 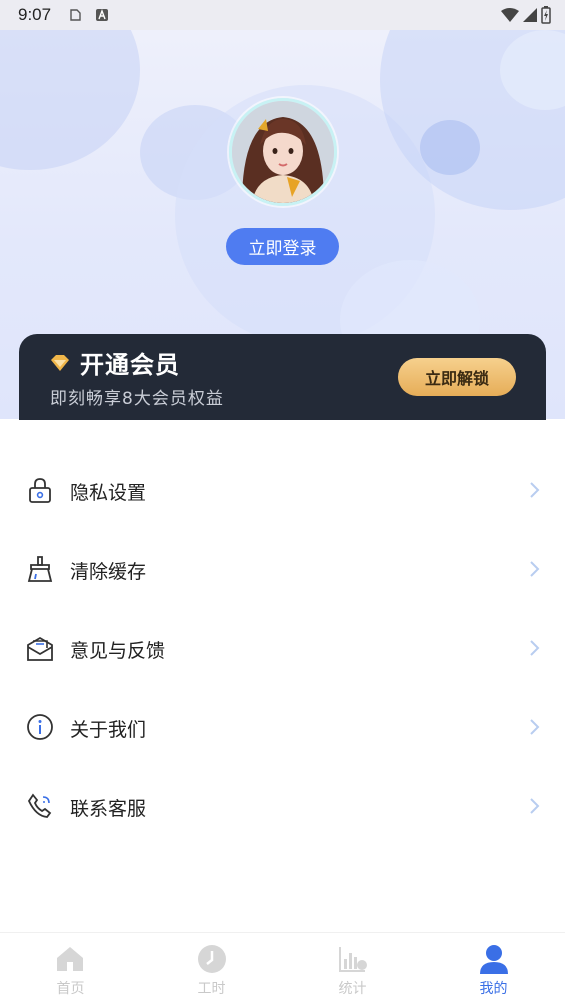 I want to click on menu-item-label: 清除缓存, so click(x=108, y=572).